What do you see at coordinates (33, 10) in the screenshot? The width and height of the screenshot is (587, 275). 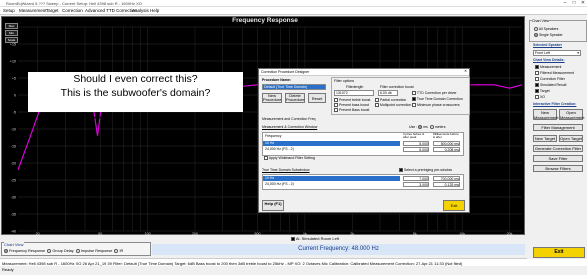 I see `menu-measurement: Measurement` at bounding box center [33, 10].